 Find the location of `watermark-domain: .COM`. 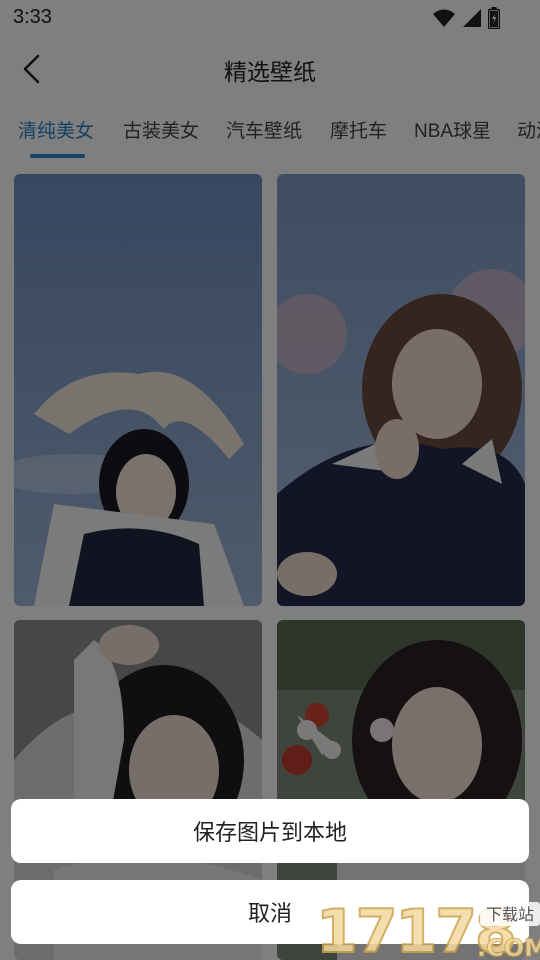

watermark-domain: .COM is located at coordinates (508, 947).